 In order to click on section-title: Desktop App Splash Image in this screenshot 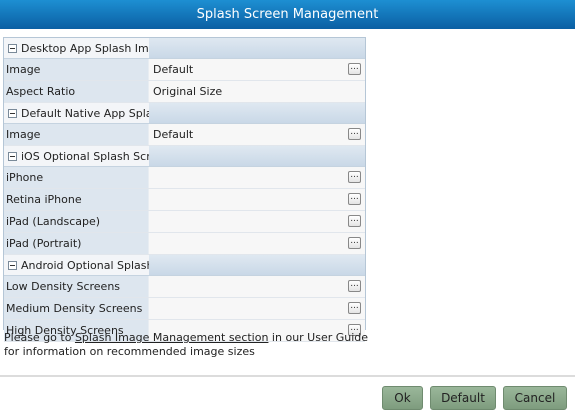, I will do `click(85, 48)`.